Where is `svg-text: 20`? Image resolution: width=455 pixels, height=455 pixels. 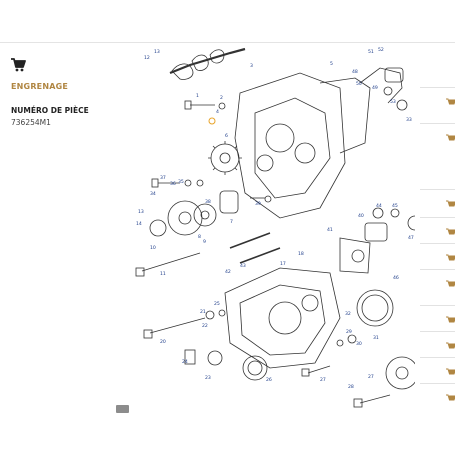 svg-text: 20 is located at coordinates (163, 342).